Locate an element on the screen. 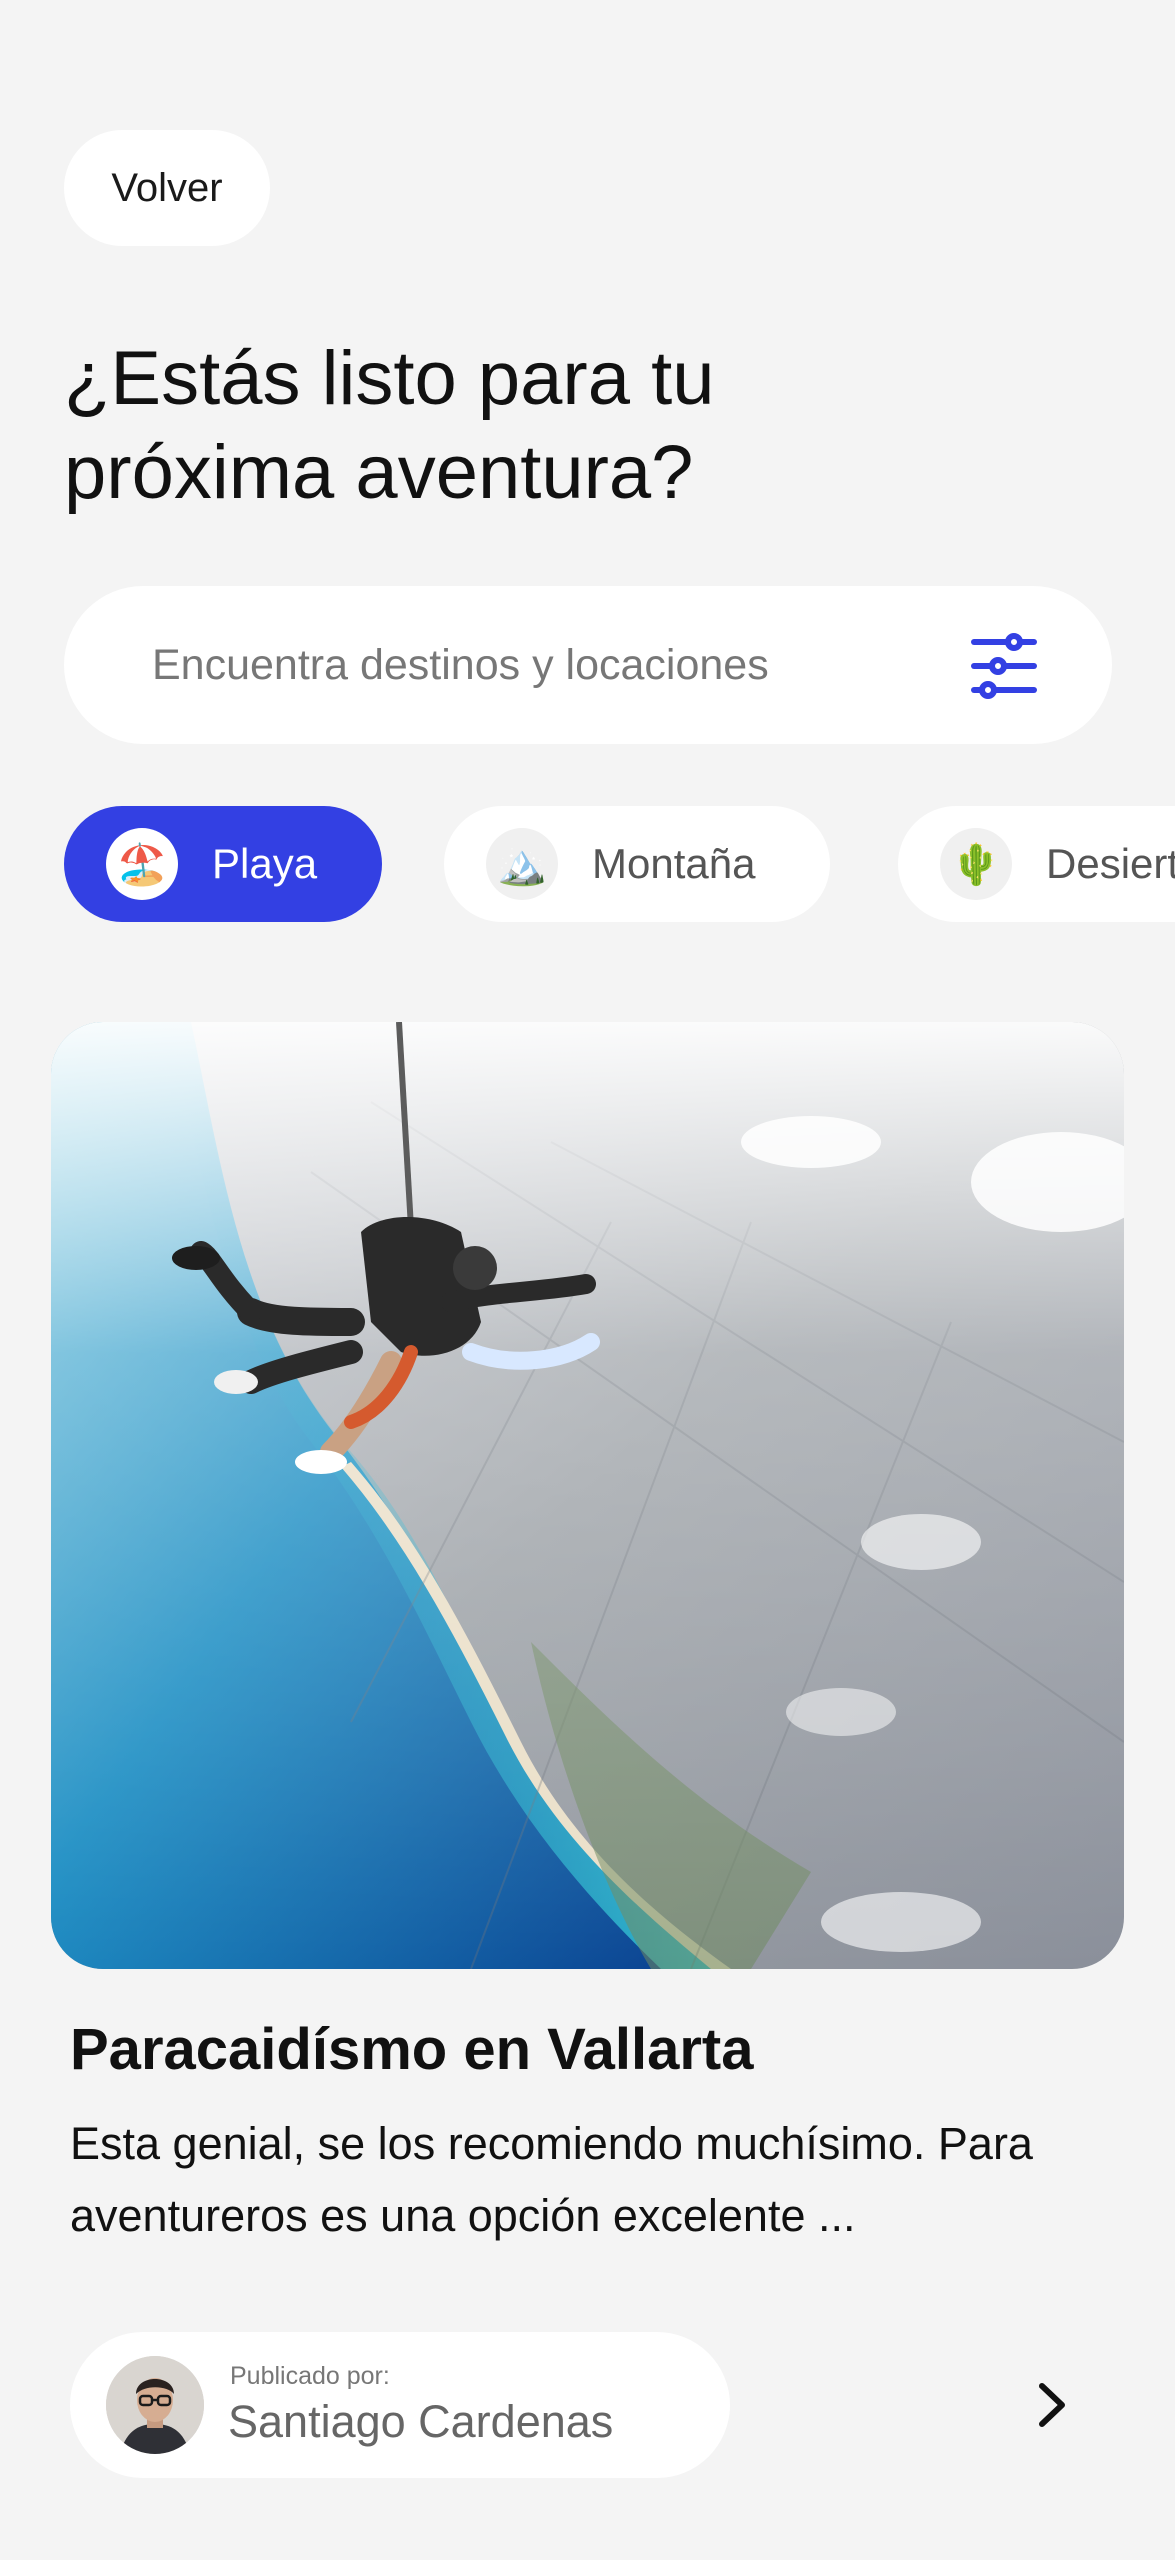 Image resolution: width=1175 pixels, height=2560 pixels. posted-by-label: Publicado por: is located at coordinates (310, 2376).